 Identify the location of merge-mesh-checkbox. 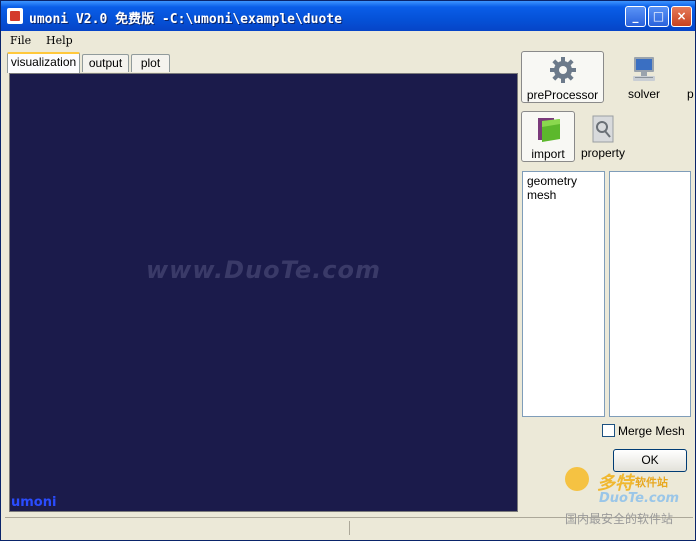
(608, 430).